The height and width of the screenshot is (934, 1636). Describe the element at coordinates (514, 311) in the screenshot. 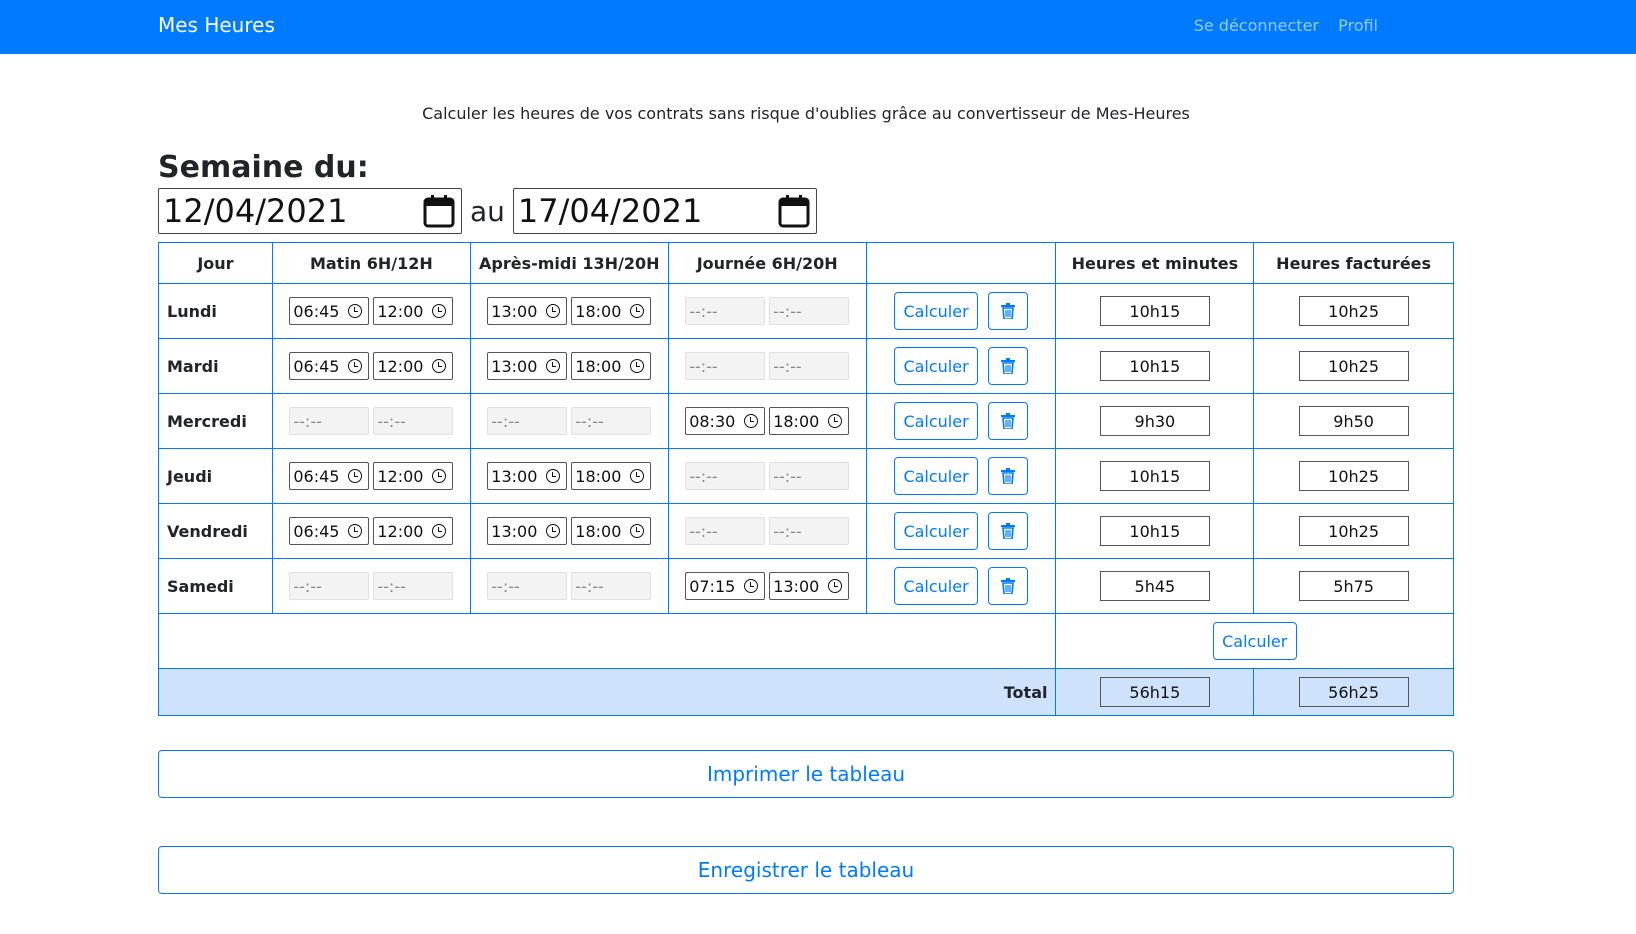

I see `time-value: 13:00` at that location.